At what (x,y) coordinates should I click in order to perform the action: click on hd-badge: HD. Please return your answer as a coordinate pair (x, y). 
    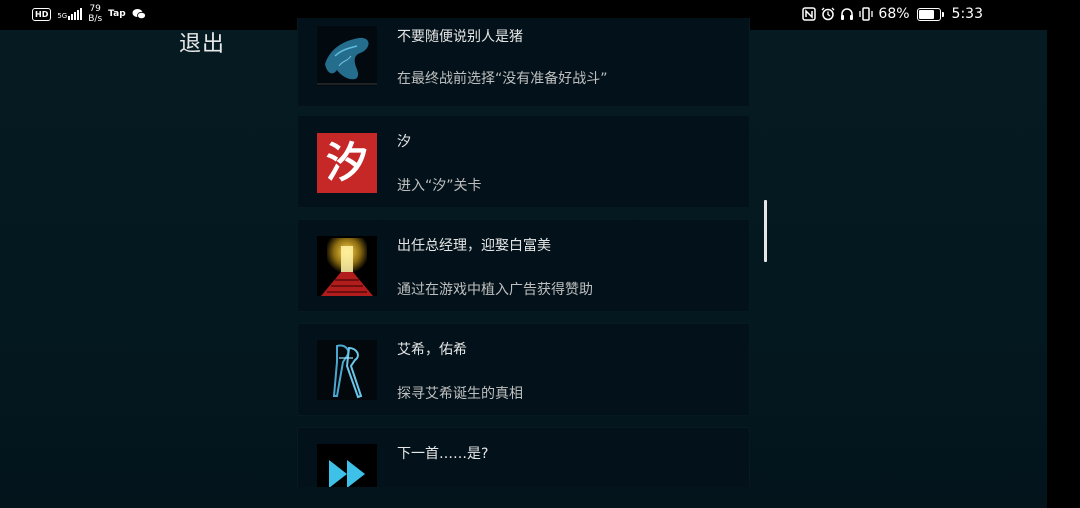
    Looking at the image, I should click on (42, 14).